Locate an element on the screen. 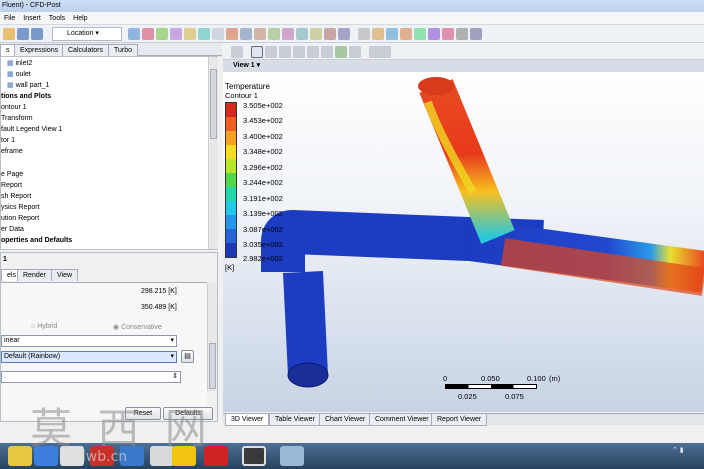 The width and height of the screenshot is (704, 469). expression-icon is located at coordinates (288, 34).